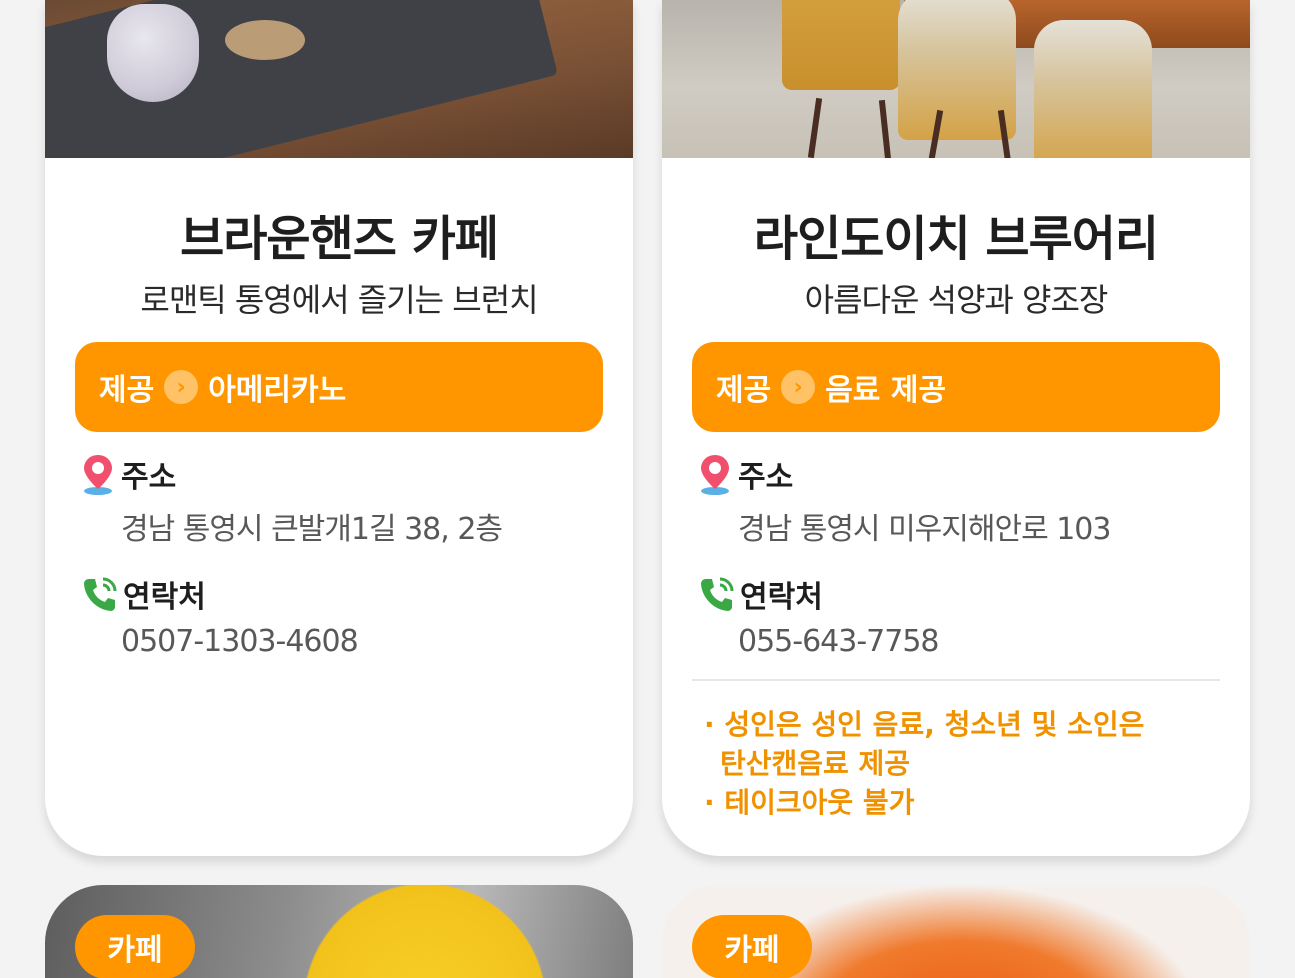 The width and height of the screenshot is (1295, 978). I want to click on note-line: · 성인은 성인 음료, 청소년 및 소인은, so click(924, 724).